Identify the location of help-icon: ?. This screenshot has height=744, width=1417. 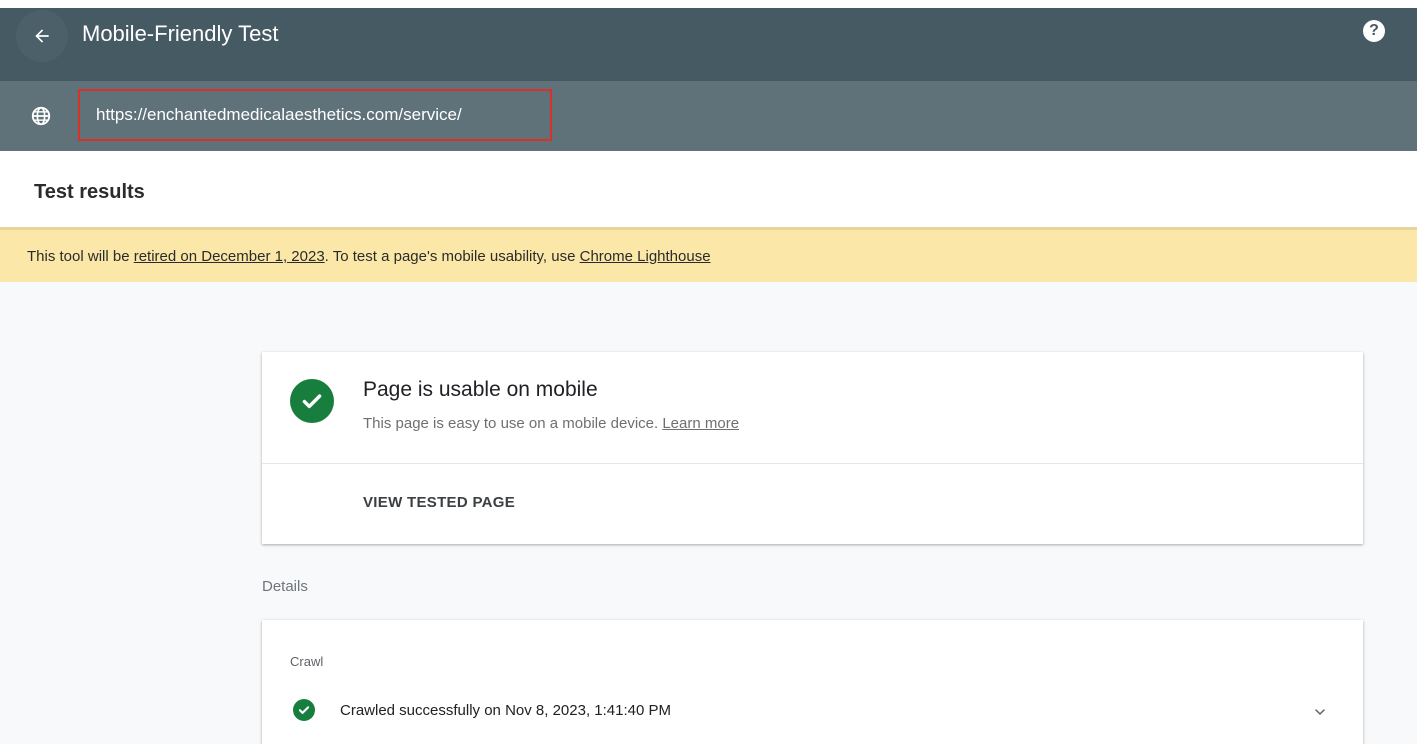
(1374, 31).